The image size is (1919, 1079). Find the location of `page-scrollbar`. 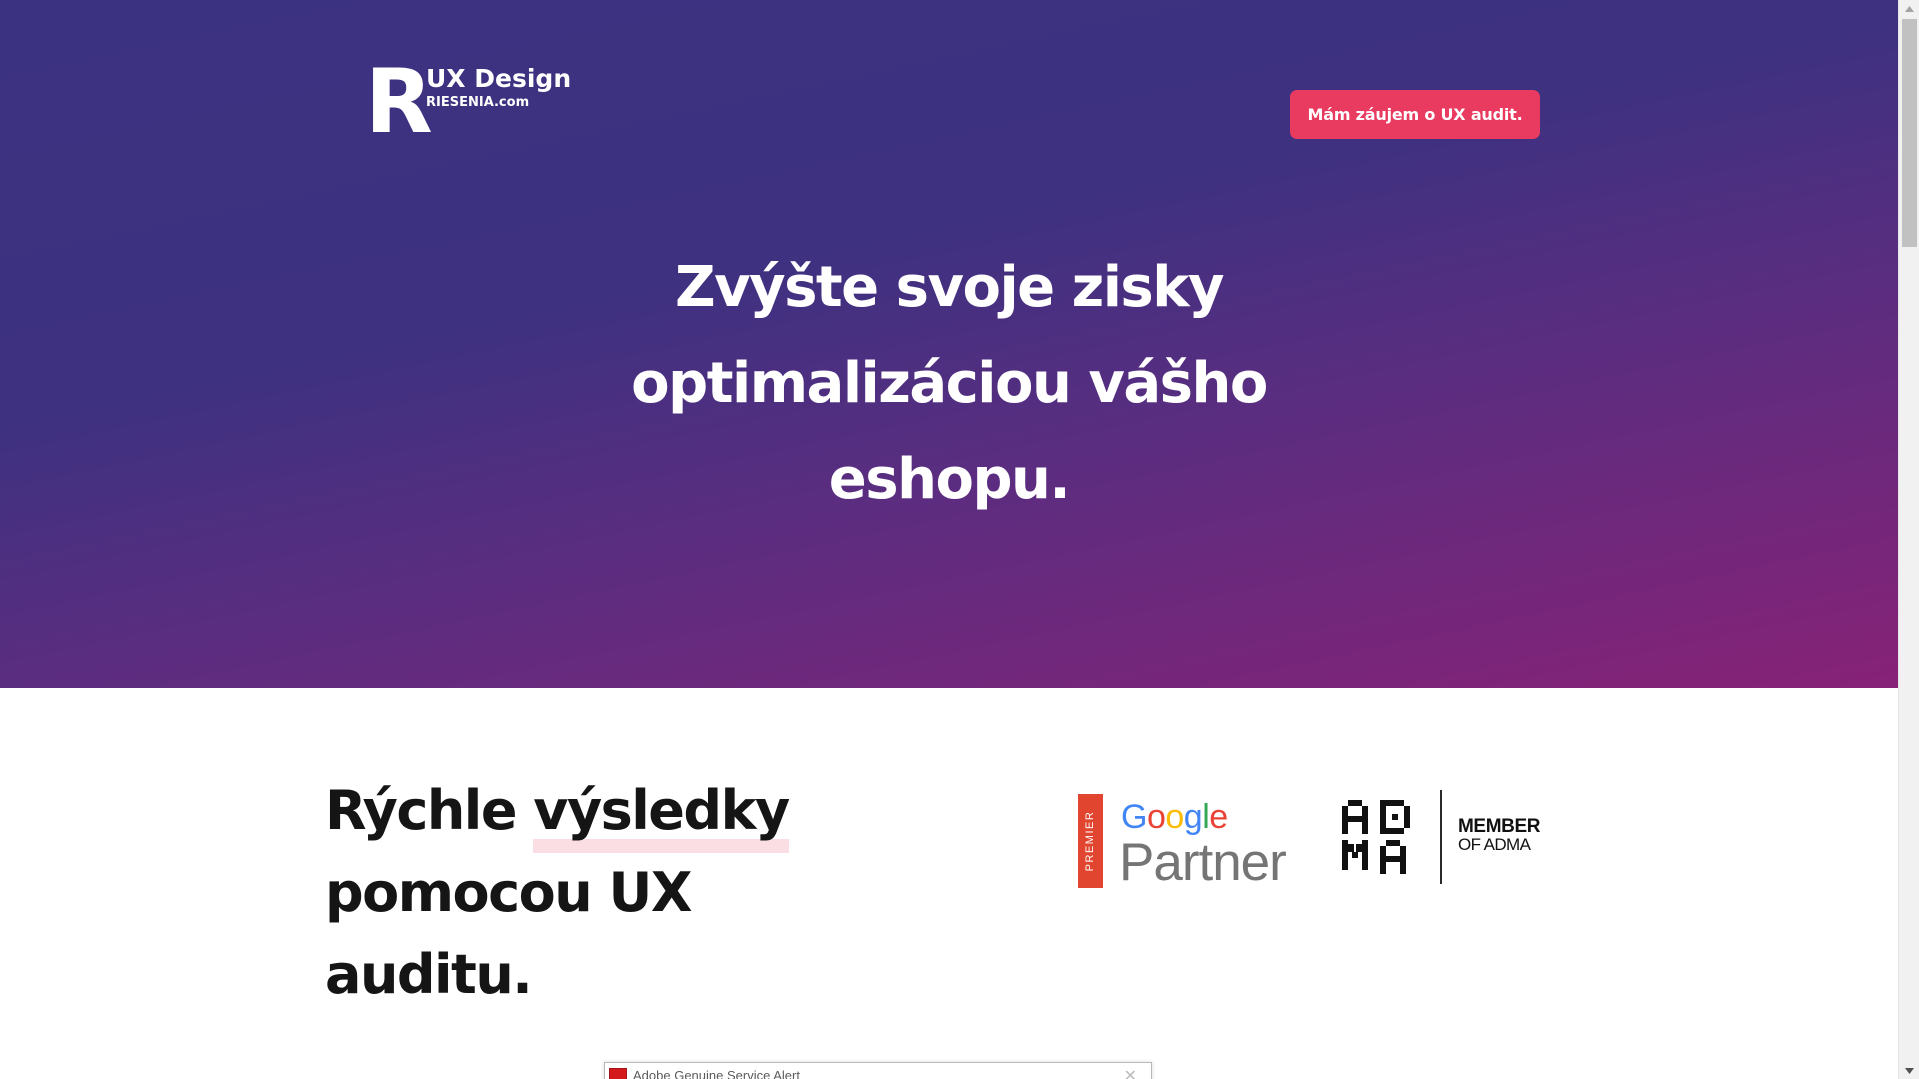

page-scrollbar is located at coordinates (1908, 539).